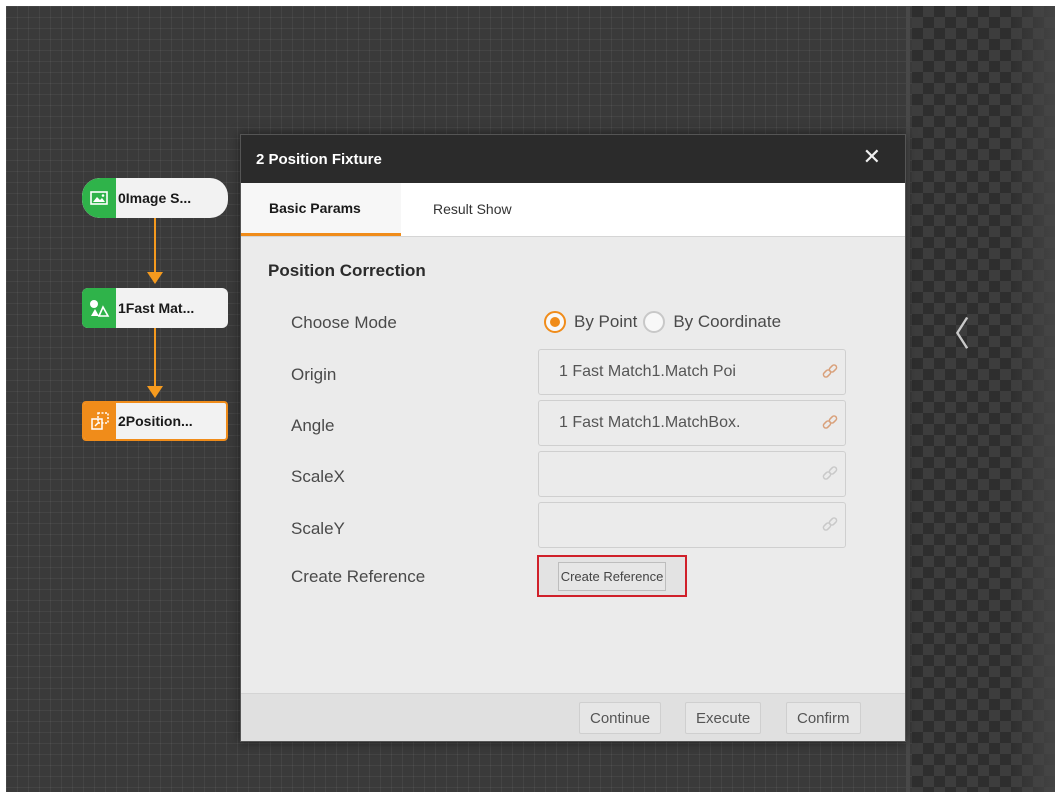 This screenshot has height=803, width=1061. What do you see at coordinates (314, 374) in the screenshot?
I see `origin-label: Origin` at bounding box center [314, 374].